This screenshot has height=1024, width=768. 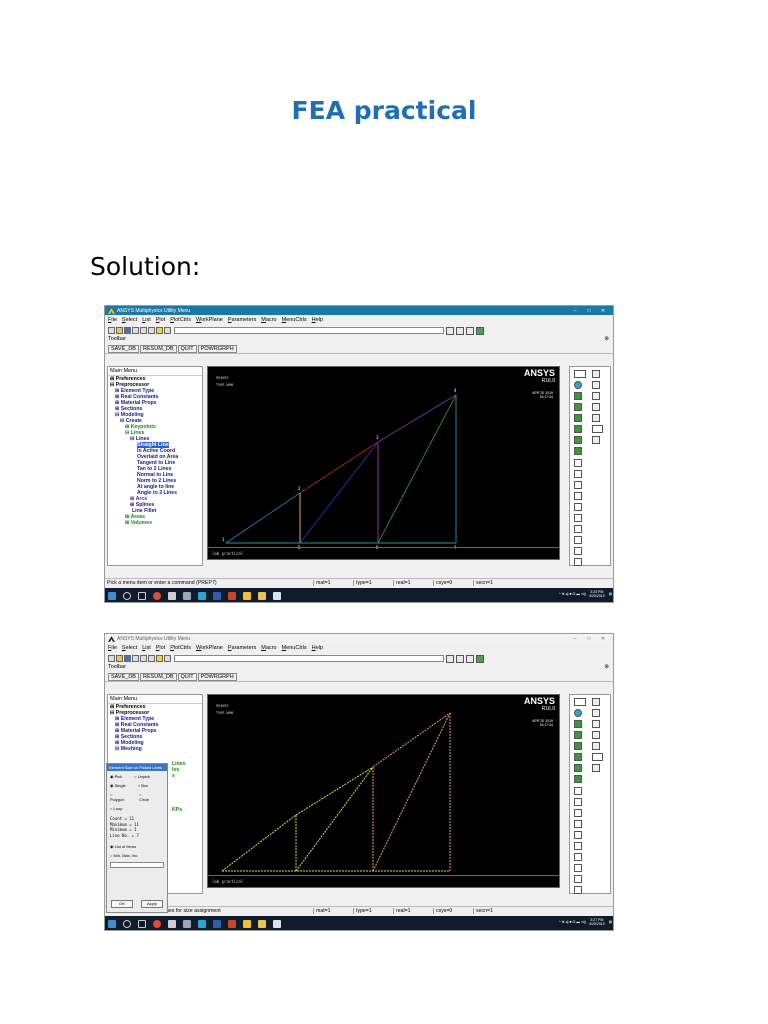 What do you see at coordinates (277, 596) in the screenshot?
I see `photos-icon` at bounding box center [277, 596].